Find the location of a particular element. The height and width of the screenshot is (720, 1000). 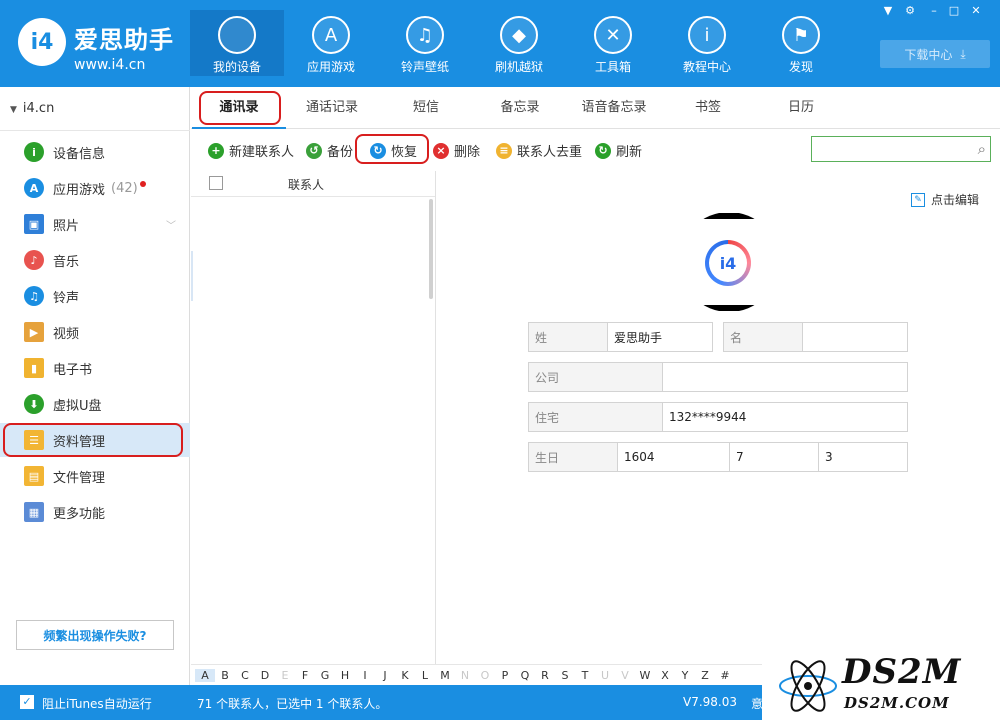

alphabet-letter: X is located at coordinates (665, 675).